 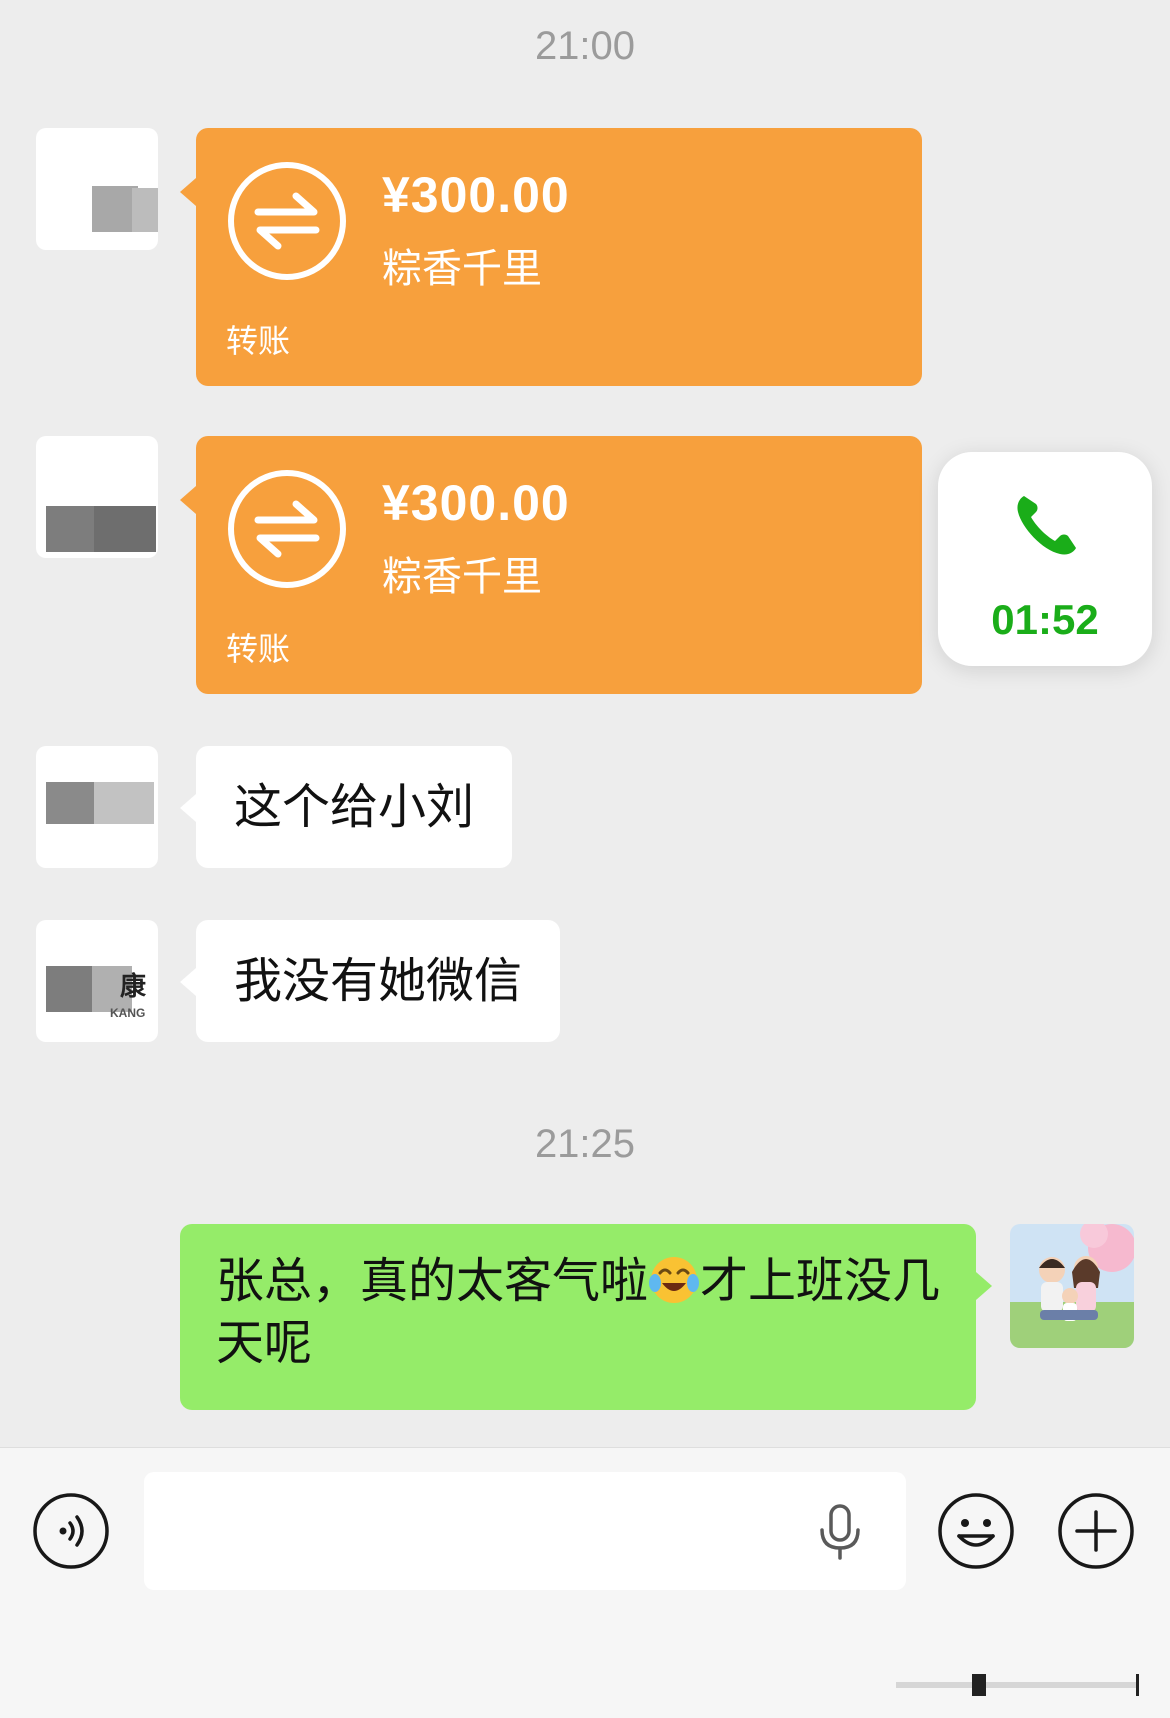 I want to click on message-input, so click(x=525, y=1531).